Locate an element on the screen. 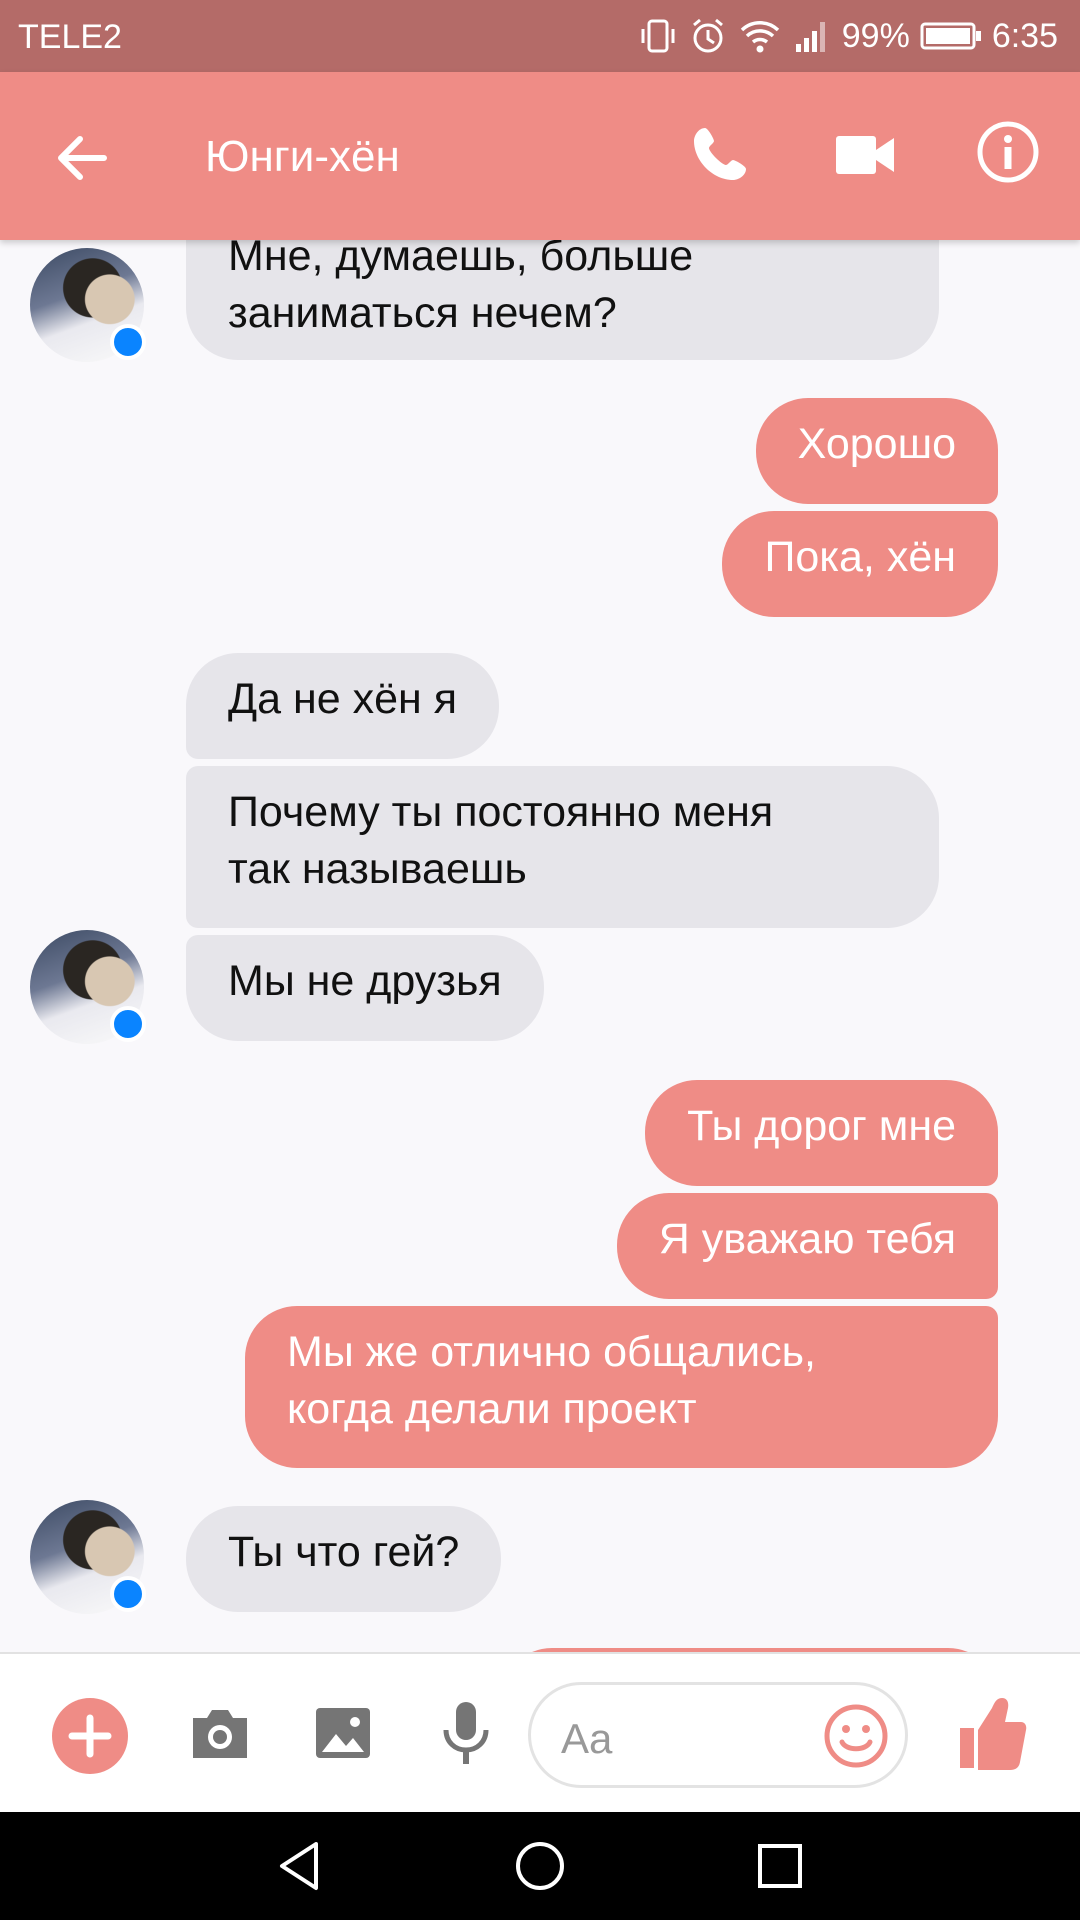 This screenshot has height=1920, width=1080. message-text: Да не хён я is located at coordinates (342, 699).